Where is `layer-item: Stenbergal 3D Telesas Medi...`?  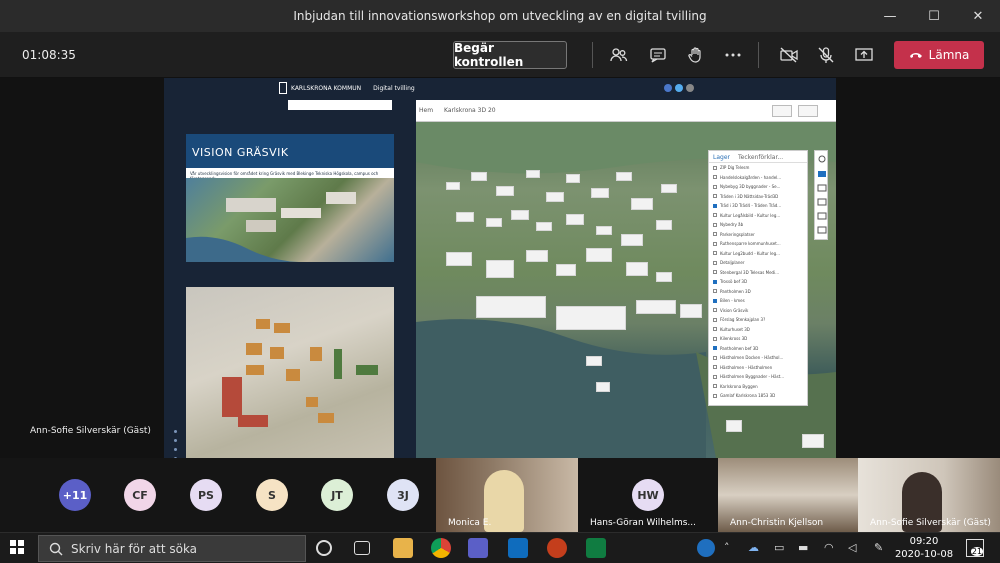 layer-item: Stenbergal 3D Telesas Medi... is located at coordinates (758, 273).